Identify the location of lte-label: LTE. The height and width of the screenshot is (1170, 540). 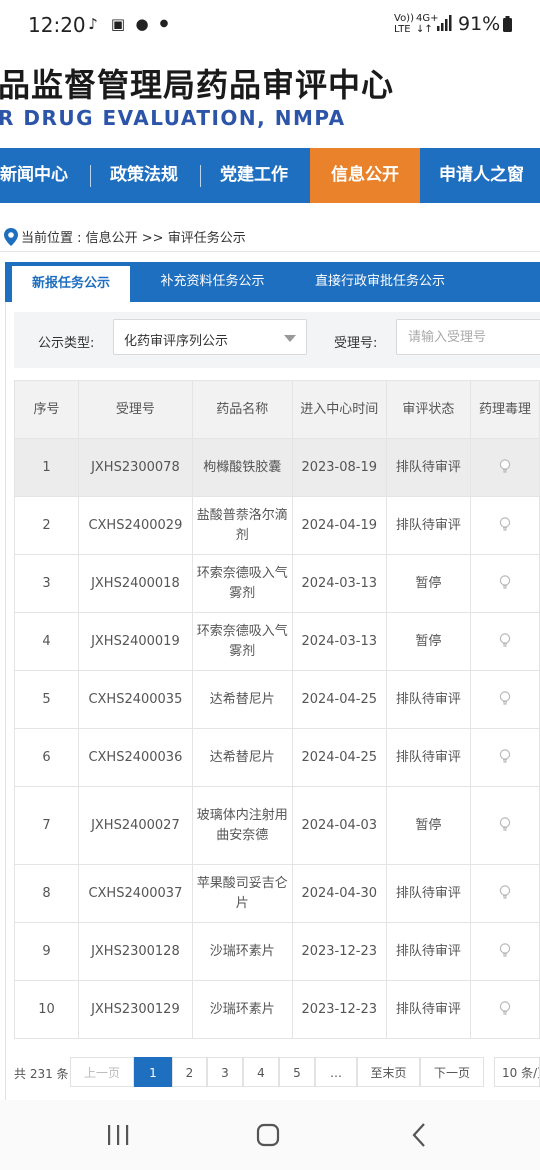
(402, 29).